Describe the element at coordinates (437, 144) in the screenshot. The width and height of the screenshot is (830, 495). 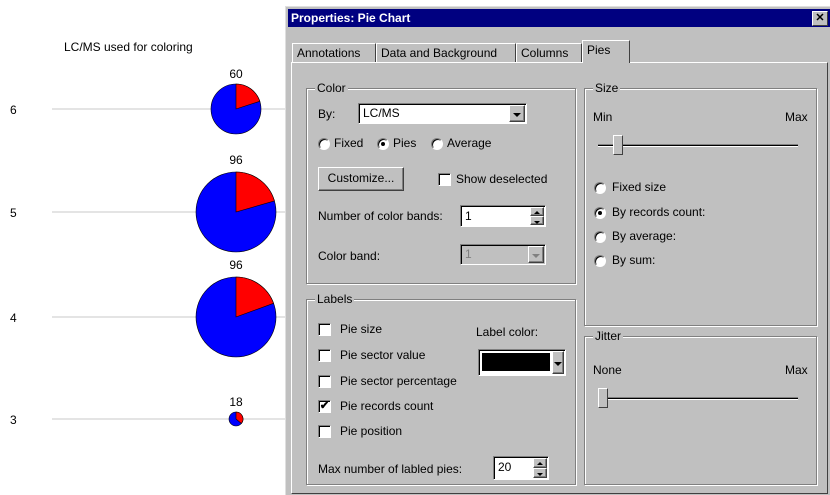
I see `radio-average` at that location.